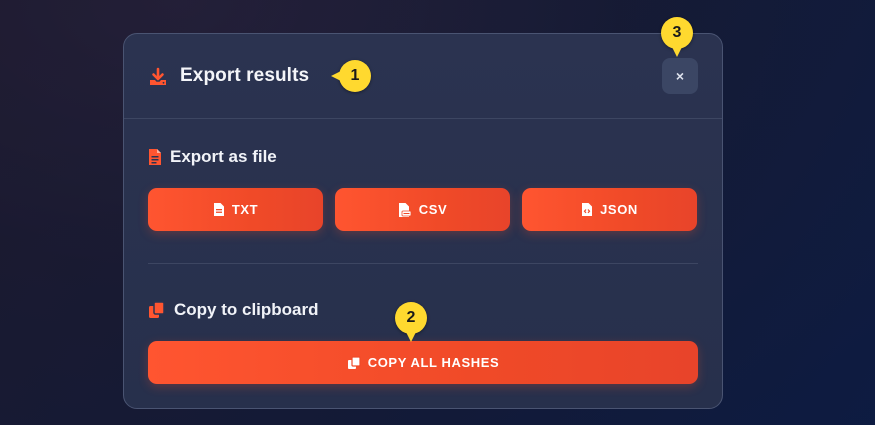 The image size is (875, 425). Describe the element at coordinates (155, 157) in the screenshot. I see `file-icon` at that location.